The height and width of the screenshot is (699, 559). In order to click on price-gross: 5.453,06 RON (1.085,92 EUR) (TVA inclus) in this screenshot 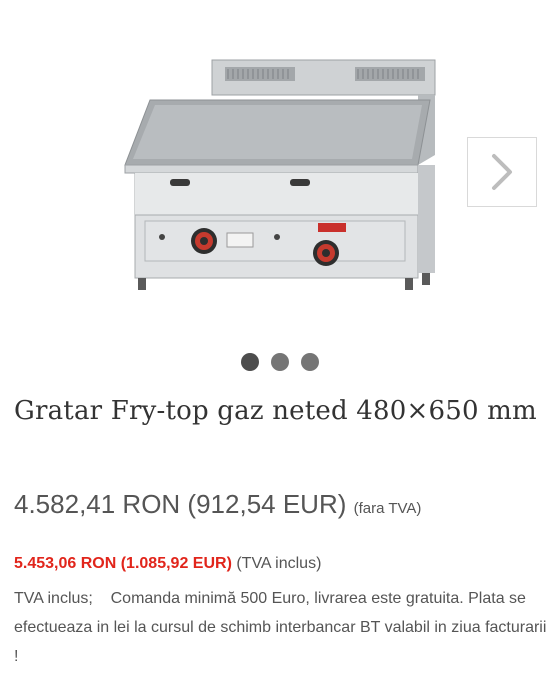, I will do `click(167, 564)`.